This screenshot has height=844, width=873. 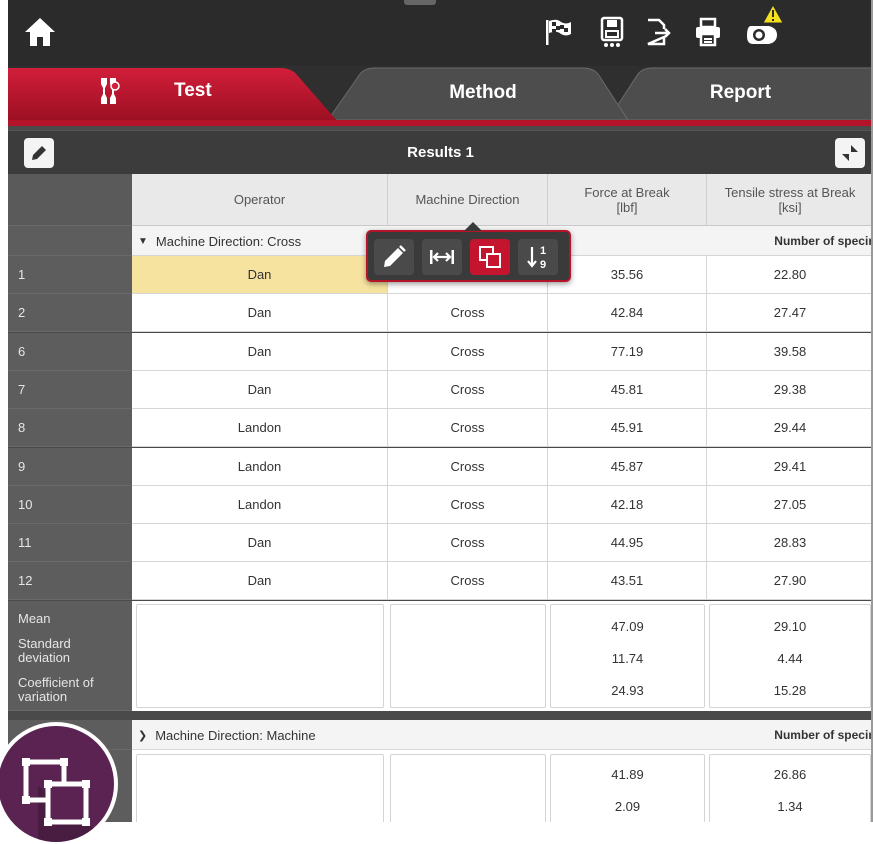 What do you see at coordinates (70, 505) in the screenshot?
I see `row-number: 10` at bounding box center [70, 505].